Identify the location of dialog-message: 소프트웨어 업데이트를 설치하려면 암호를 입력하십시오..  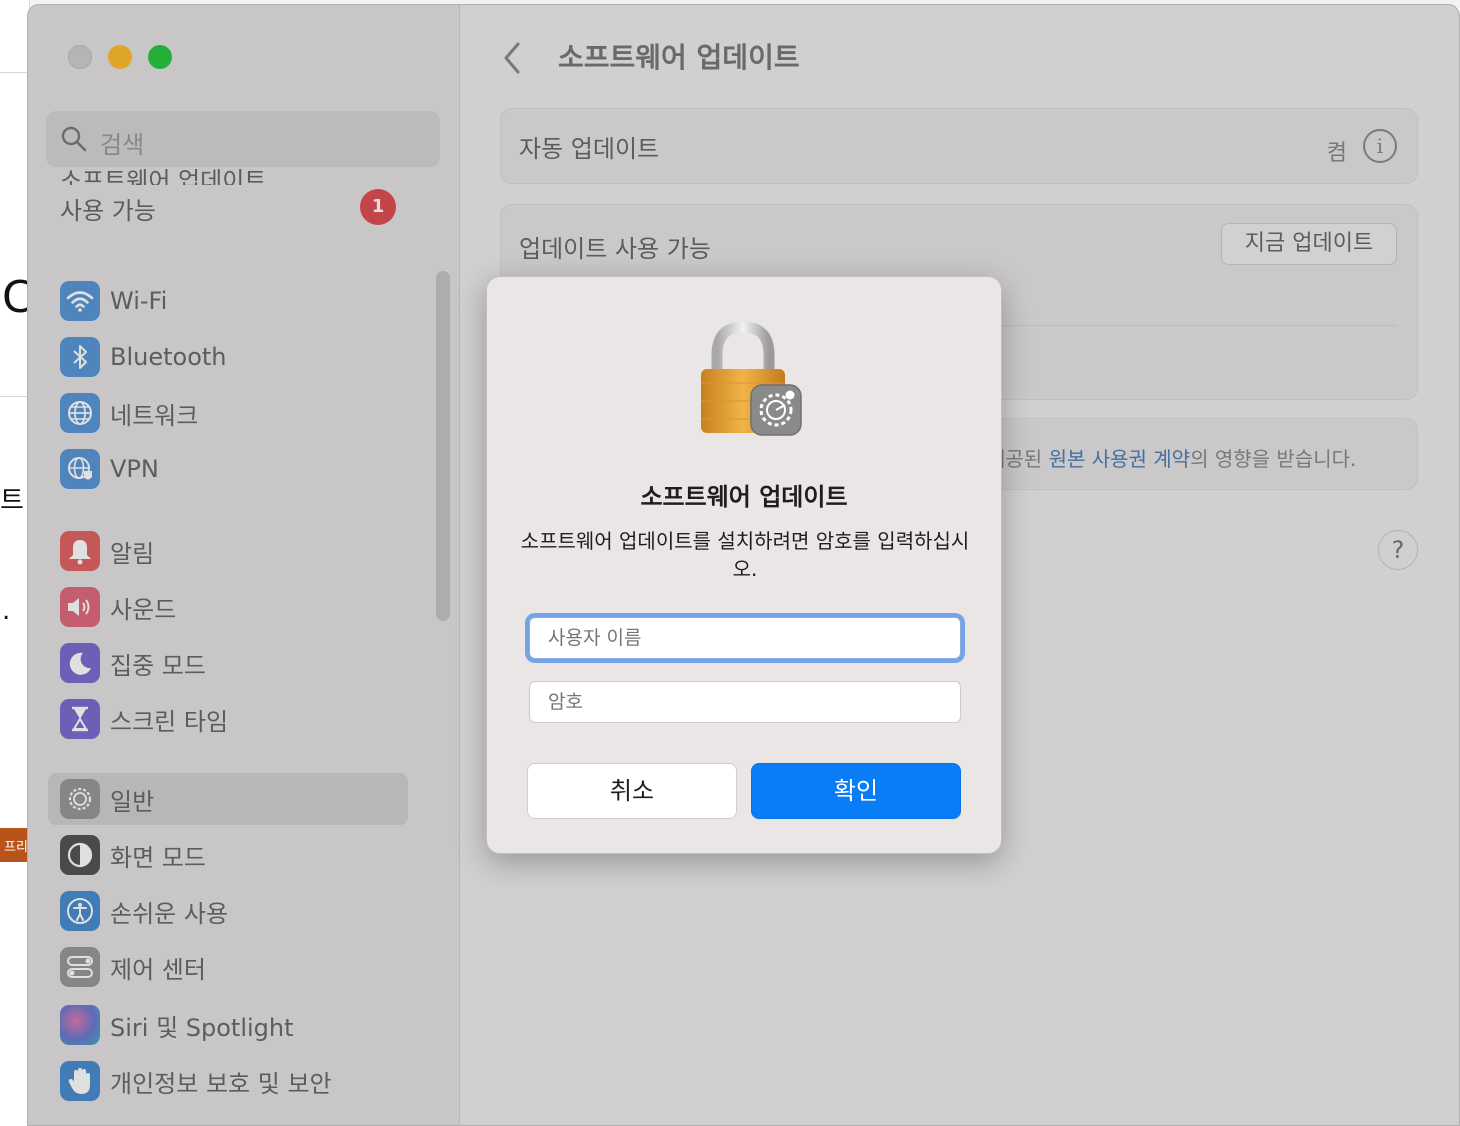
(745, 555).